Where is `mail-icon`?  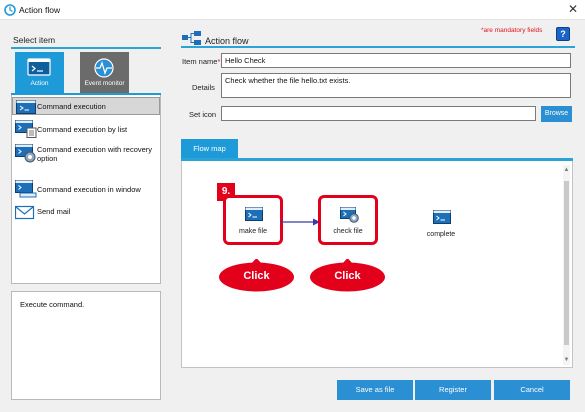
mail-icon is located at coordinates (25, 212).